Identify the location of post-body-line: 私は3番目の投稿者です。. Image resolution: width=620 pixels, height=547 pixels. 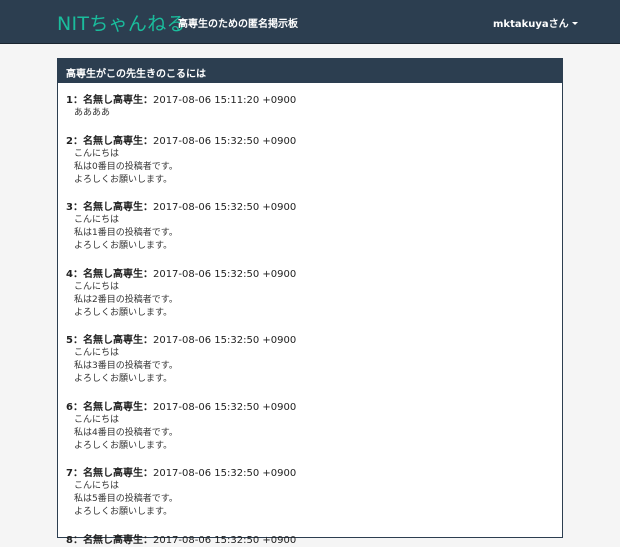
(126, 366).